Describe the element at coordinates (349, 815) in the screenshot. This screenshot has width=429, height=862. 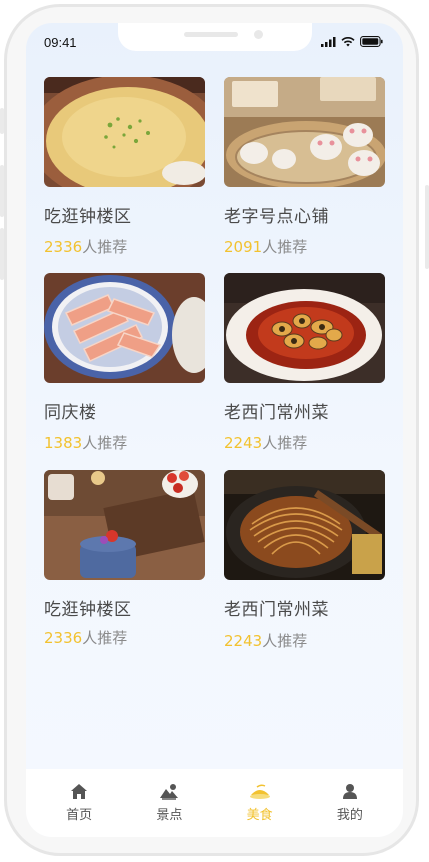
I see `tab-label: 我的` at that location.